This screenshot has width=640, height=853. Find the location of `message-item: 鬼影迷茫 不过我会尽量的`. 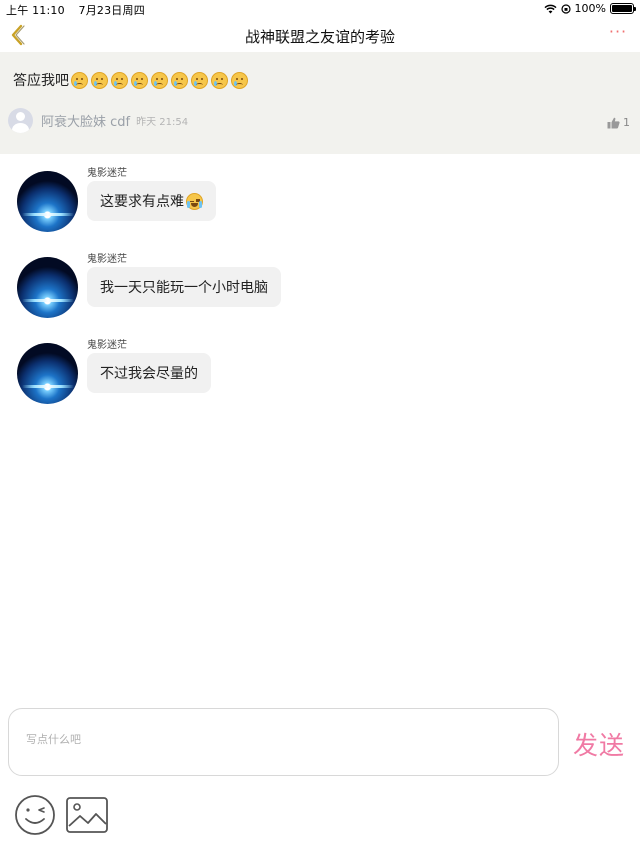

message-item: 鬼影迷茫 不过我会尽量的 is located at coordinates (317, 365).